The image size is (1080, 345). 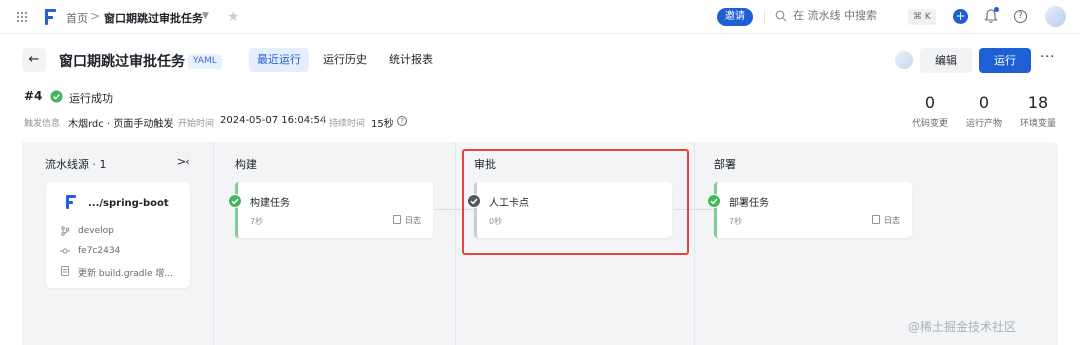 What do you see at coordinates (962, 327) in the screenshot?
I see `watermark: @稀土掘金技术社区` at bounding box center [962, 327].